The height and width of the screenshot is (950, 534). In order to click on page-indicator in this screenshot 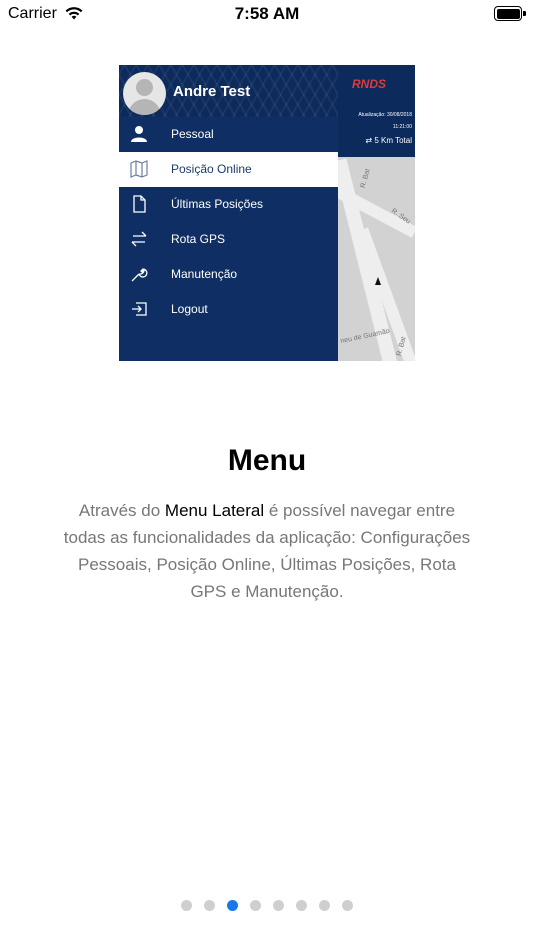, I will do `click(267, 906)`.